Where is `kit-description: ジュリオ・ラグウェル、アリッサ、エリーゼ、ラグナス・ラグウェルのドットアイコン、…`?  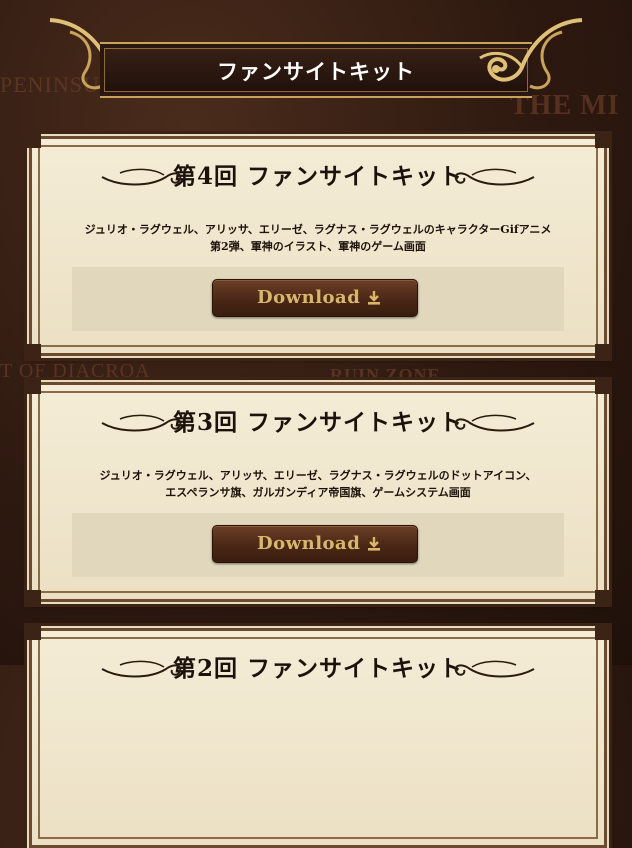
kit-description: ジュリオ・ラグウェル、アリッサ、エリーゼ、ラグナス・ラグウェルのドットアイコン、… is located at coordinates (318, 484).